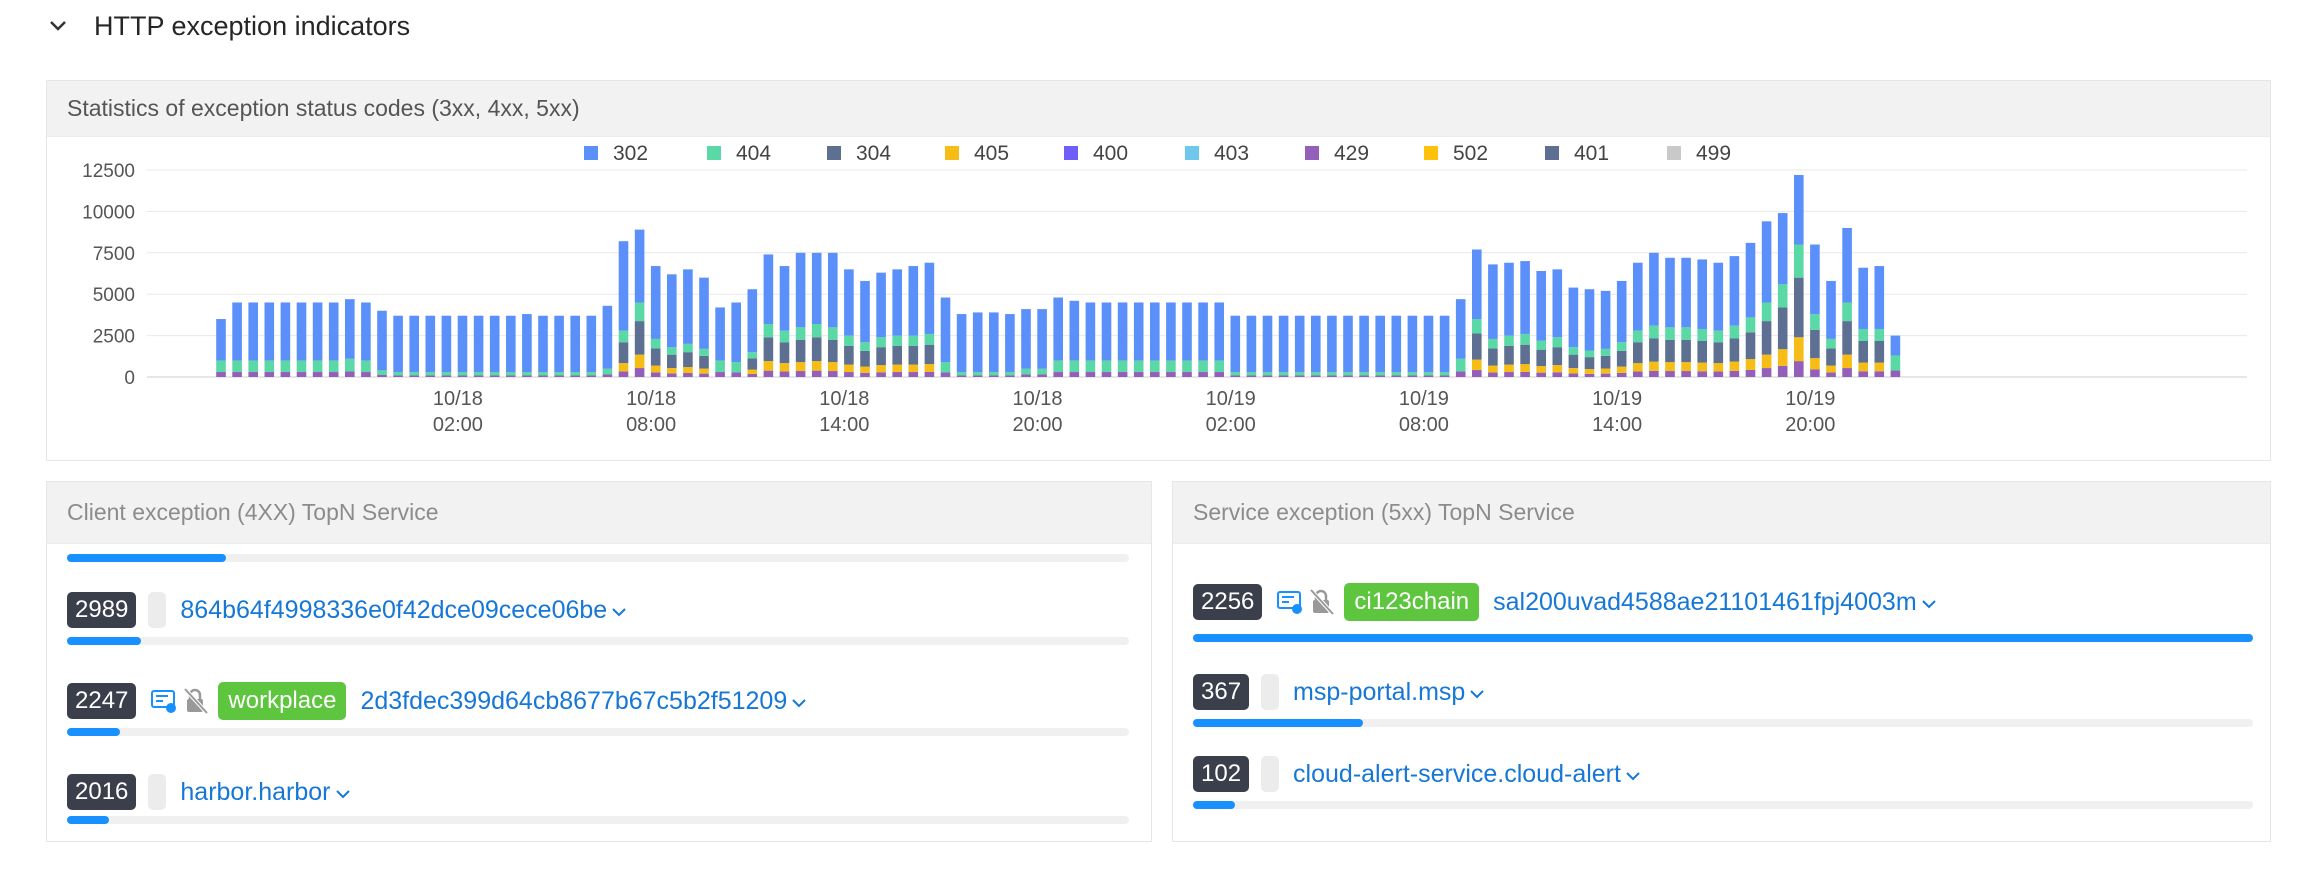 The width and height of the screenshot is (2318, 870). What do you see at coordinates (403, 610) in the screenshot?
I see `service-link: 864b64f4998336e0f42dce09cece06be` at bounding box center [403, 610].